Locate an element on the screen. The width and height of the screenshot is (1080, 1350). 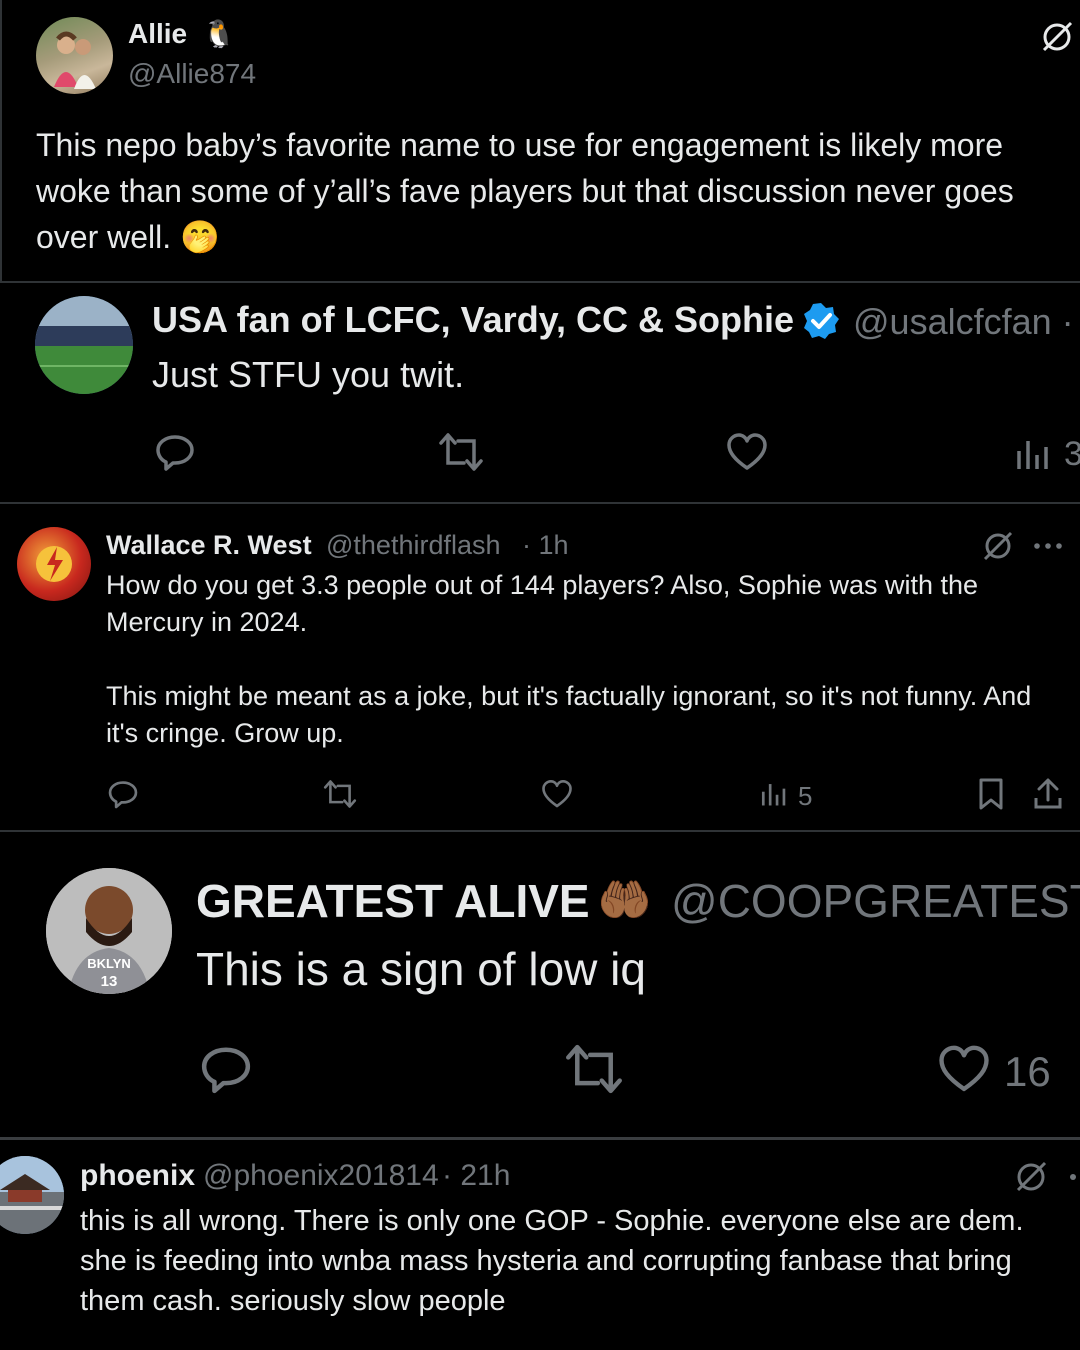
avatar-photo is located at coordinates (75, 60).